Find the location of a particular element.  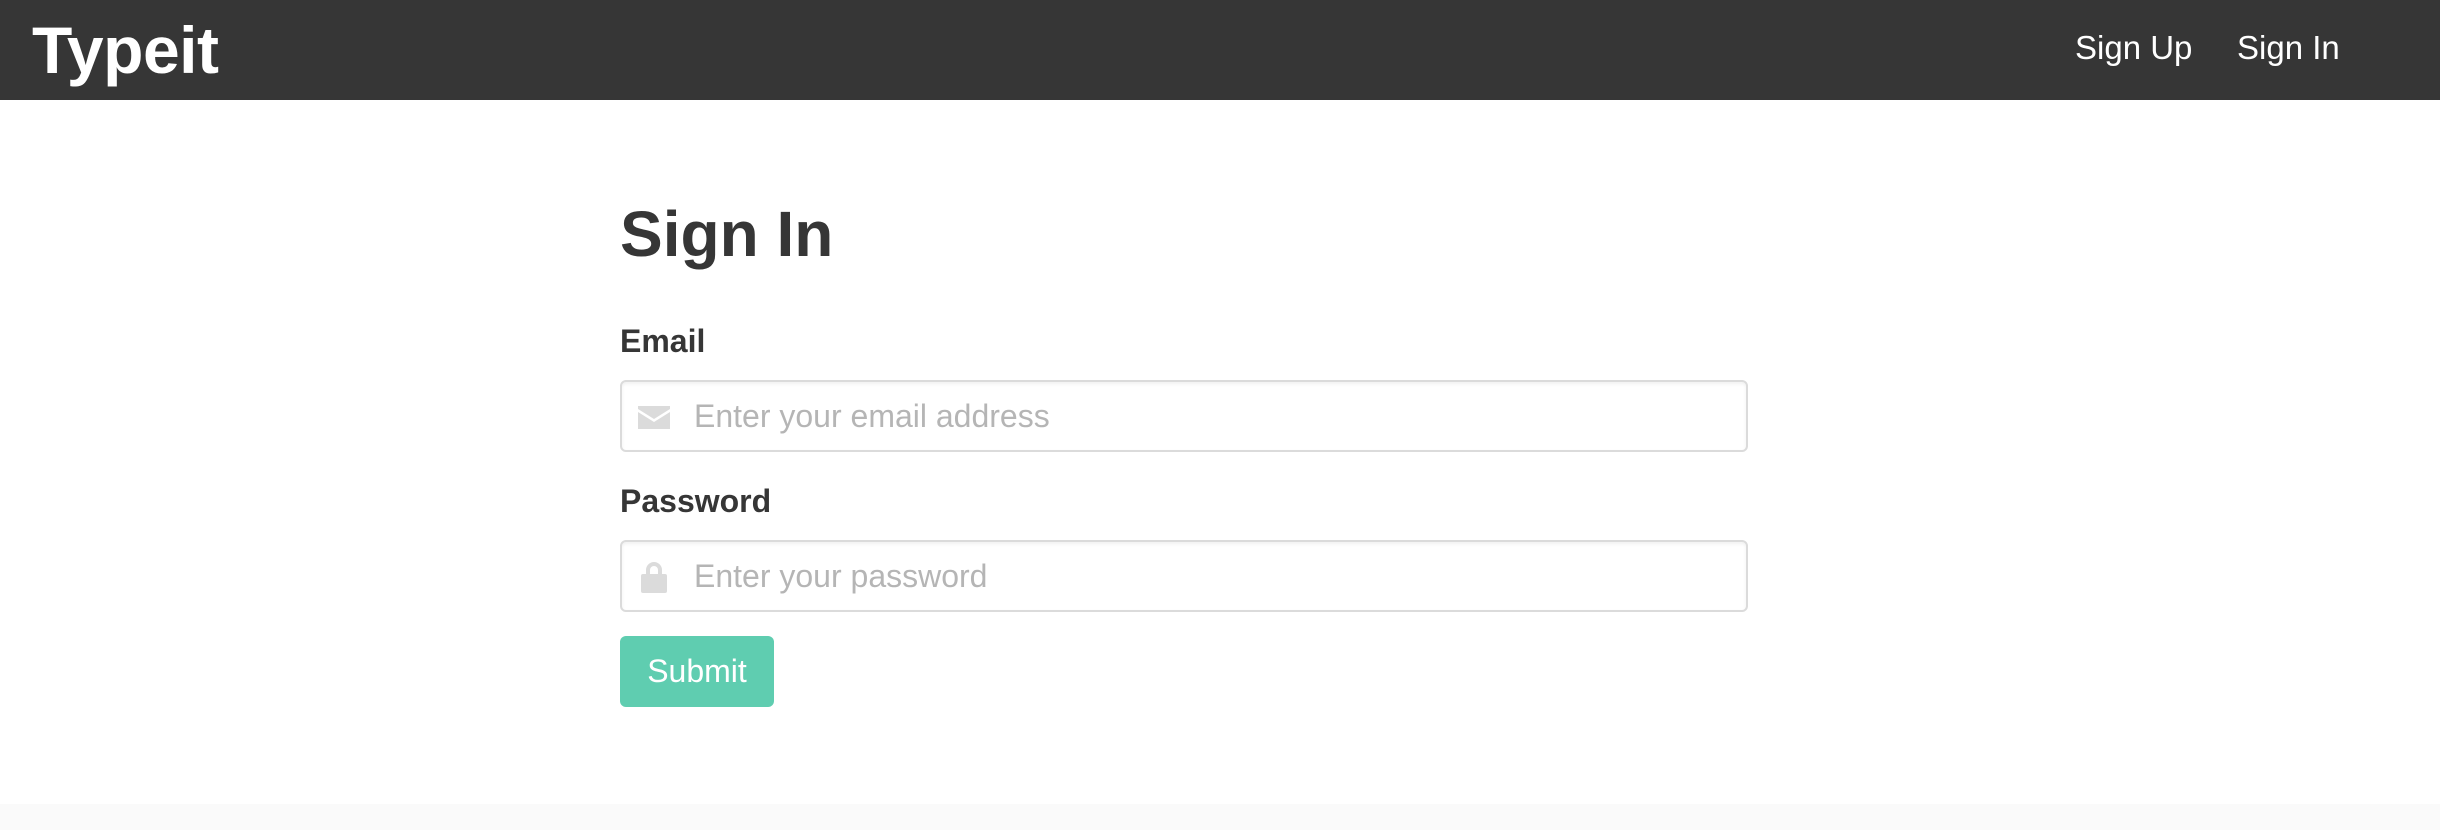

page-footer is located at coordinates (1220, 817).